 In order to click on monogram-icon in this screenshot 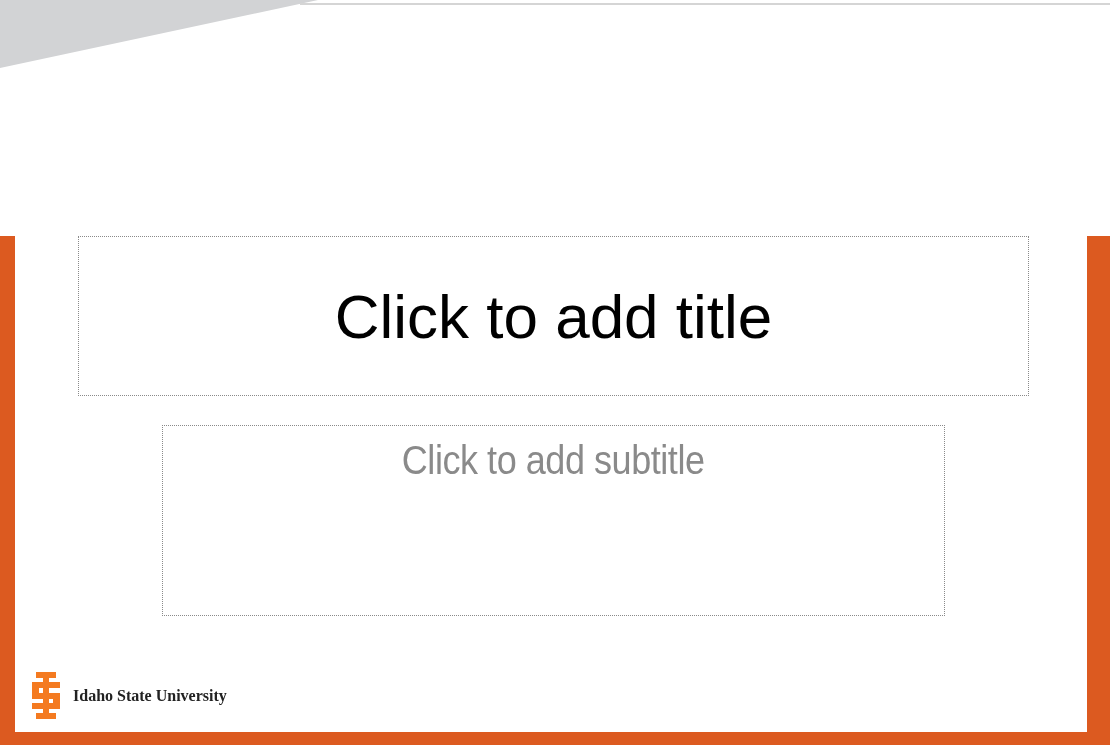, I will do `click(46, 695)`.